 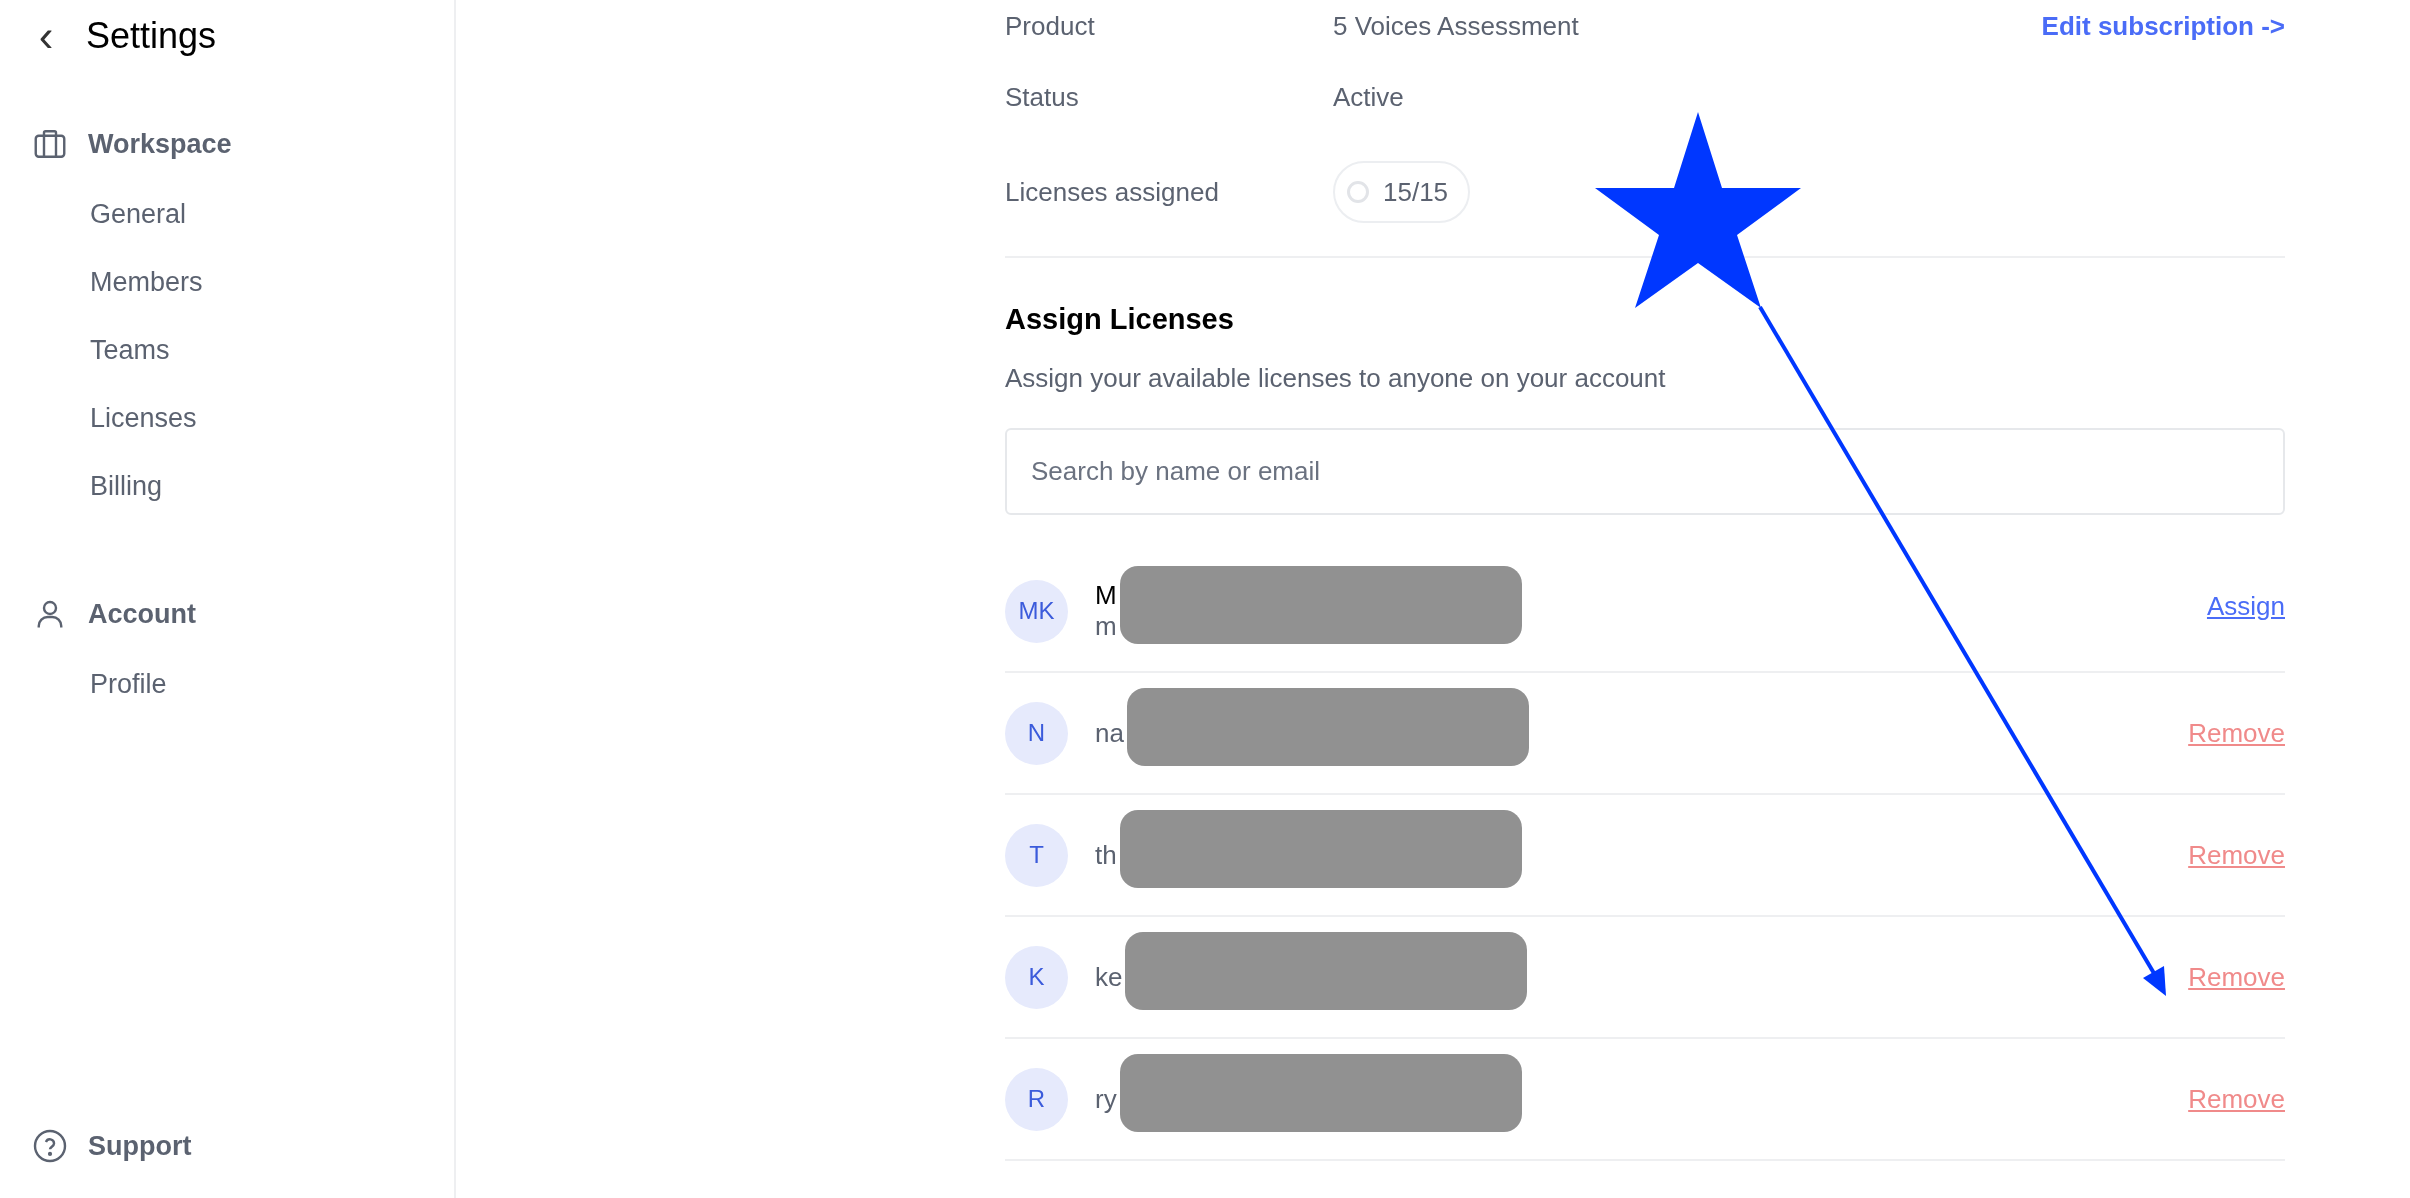 What do you see at coordinates (98, 418) in the screenshot?
I see `sidebar-item: Licenses` at bounding box center [98, 418].